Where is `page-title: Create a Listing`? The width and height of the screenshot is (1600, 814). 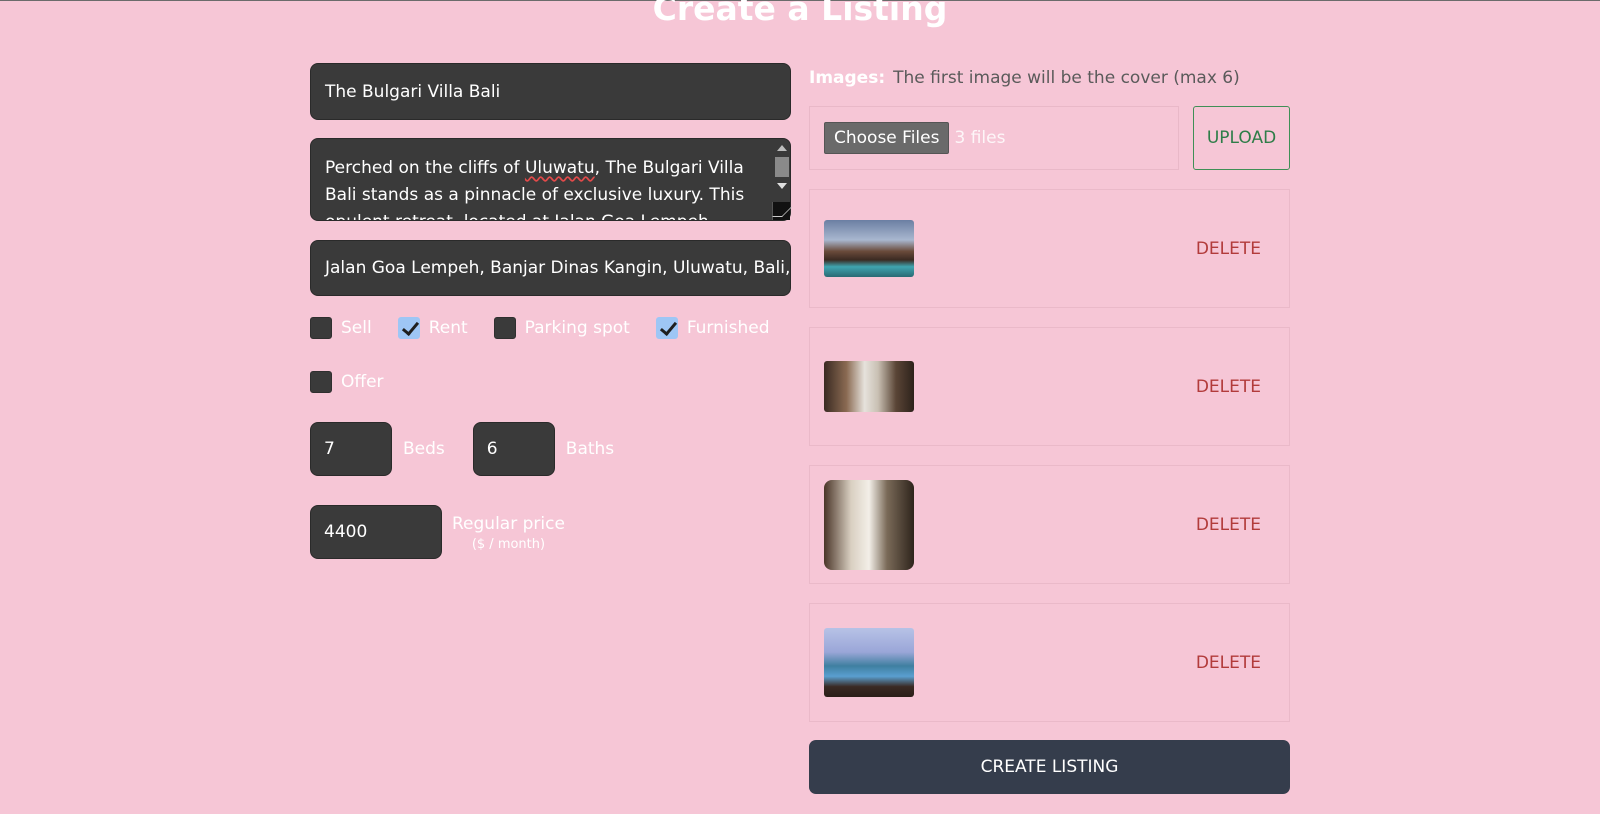
page-title: Create a Listing is located at coordinates (800, 14).